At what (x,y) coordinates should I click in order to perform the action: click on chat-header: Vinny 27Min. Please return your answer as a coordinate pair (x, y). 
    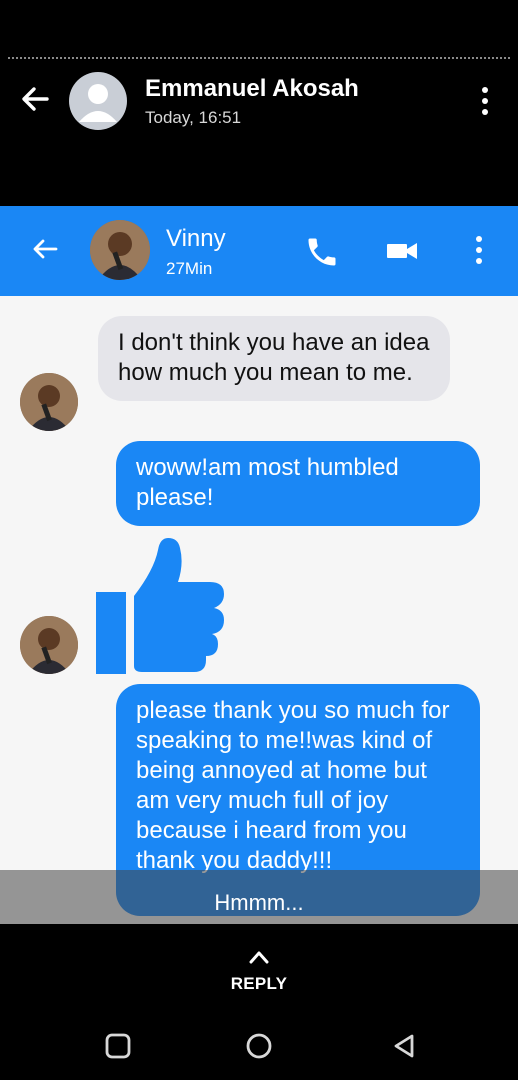
    Looking at the image, I should click on (259, 251).